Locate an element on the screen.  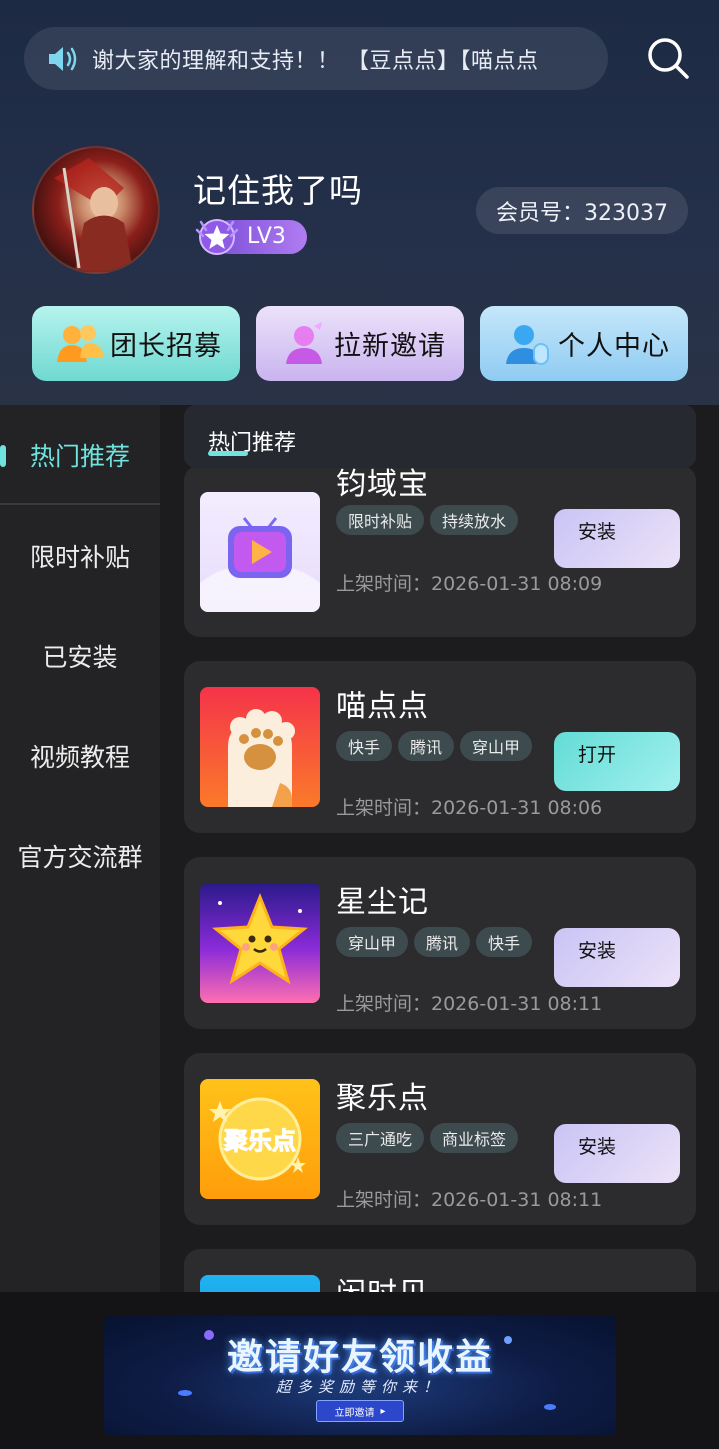
app-icon is located at coordinates (260, 1283).